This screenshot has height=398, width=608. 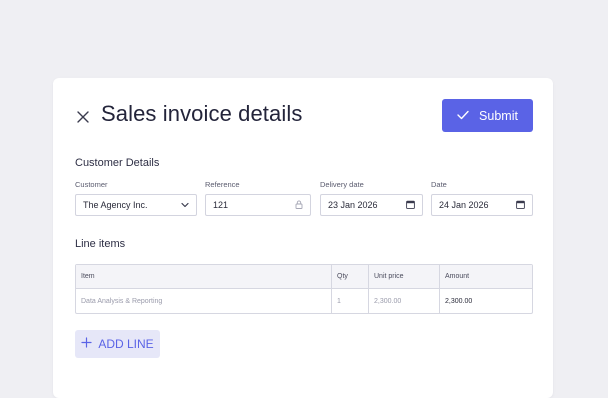 What do you see at coordinates (100, 244) in the screenshot?
I see `line-items-heading: Line items` at bounding box center [100, 244].